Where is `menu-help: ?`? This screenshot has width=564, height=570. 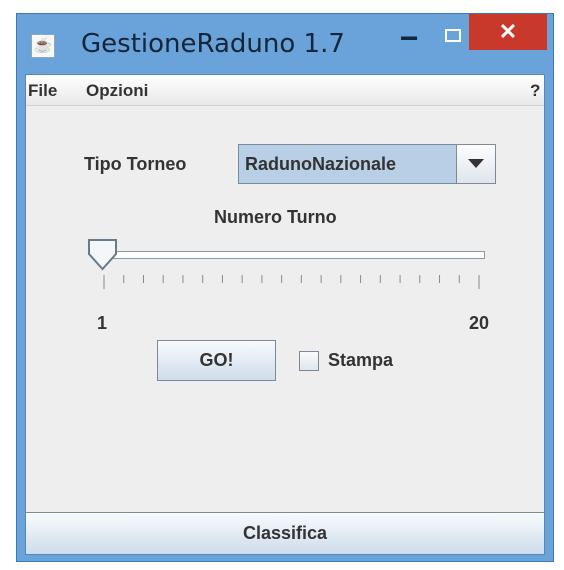
menu-help: ? is located at coordinates (535, 91).